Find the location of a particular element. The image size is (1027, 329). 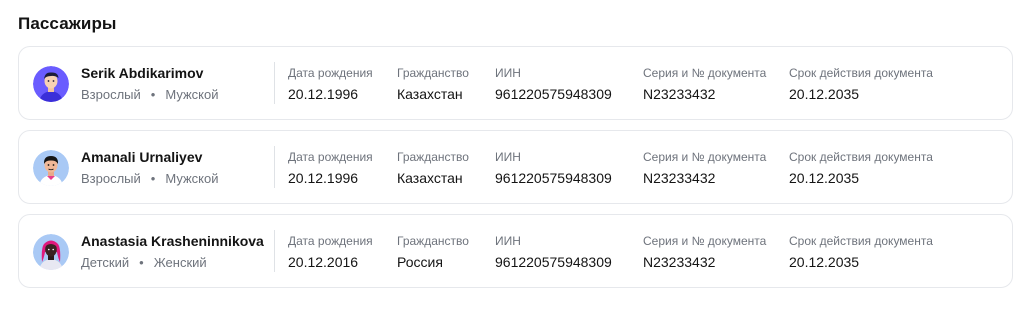

field-value: 20.12.2016 is located at coordinates (323, 262).